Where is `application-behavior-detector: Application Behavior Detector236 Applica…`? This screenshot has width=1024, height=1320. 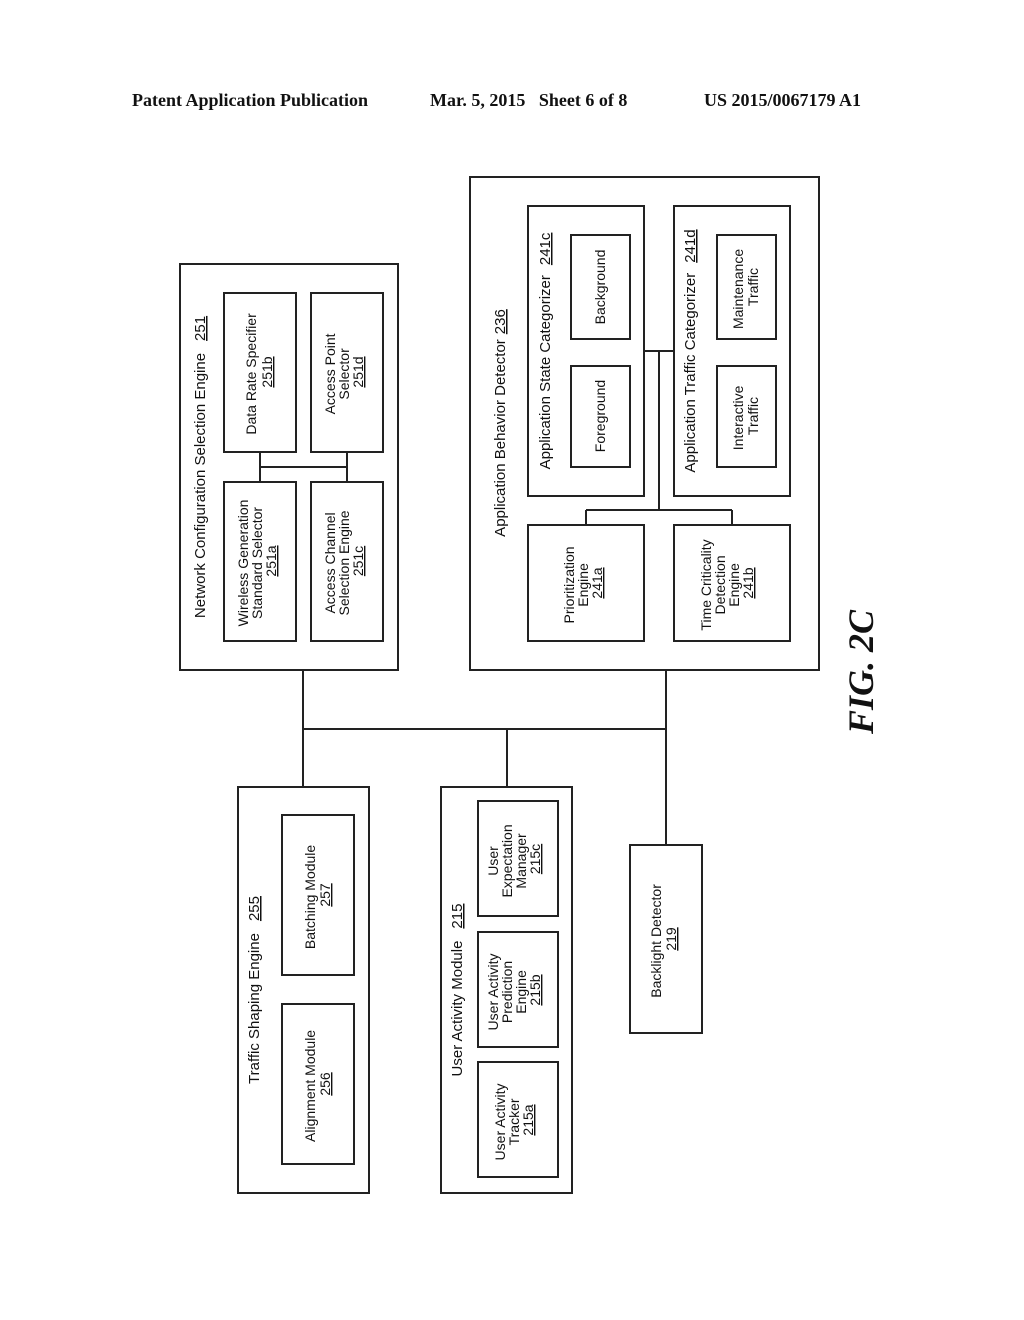
application-behavior-detector: Application Behavior Detector236 Applica… is located at coordinates (644, 423).